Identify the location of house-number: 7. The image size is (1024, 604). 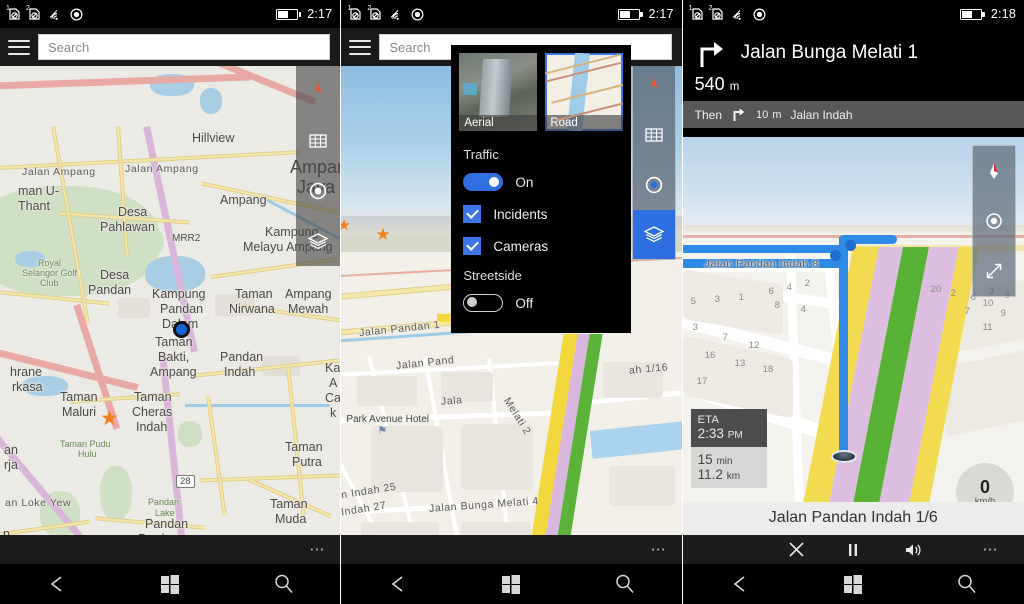
(725, 337).